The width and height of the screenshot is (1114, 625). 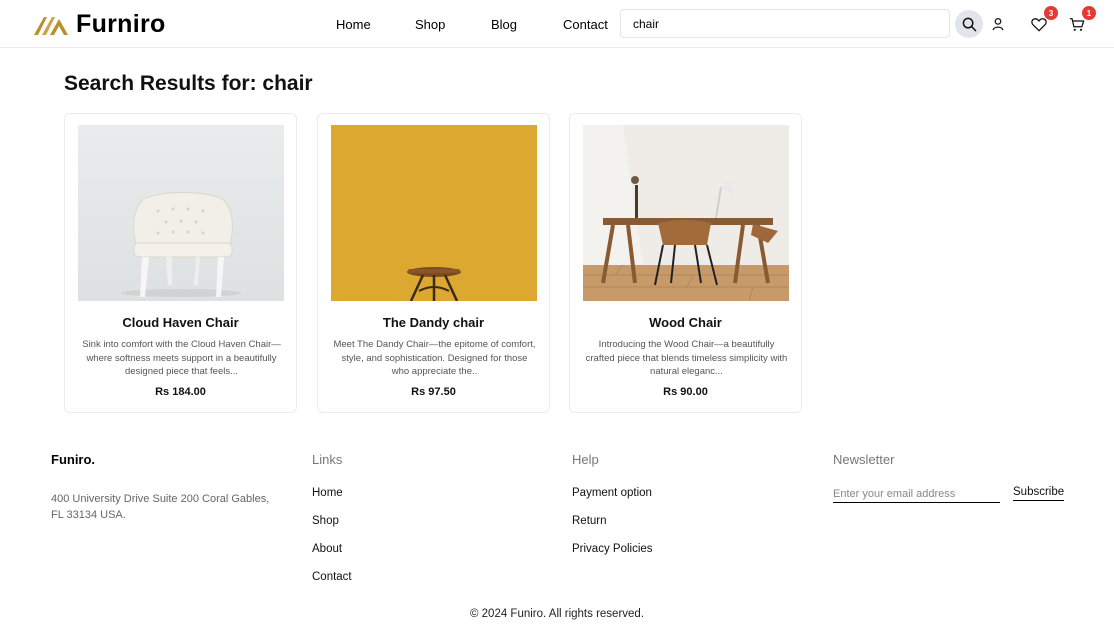 What do you see at coordinates (353, 24) in the screenshot?
I see `nav-home: Home` at bounding box center [353, 24].